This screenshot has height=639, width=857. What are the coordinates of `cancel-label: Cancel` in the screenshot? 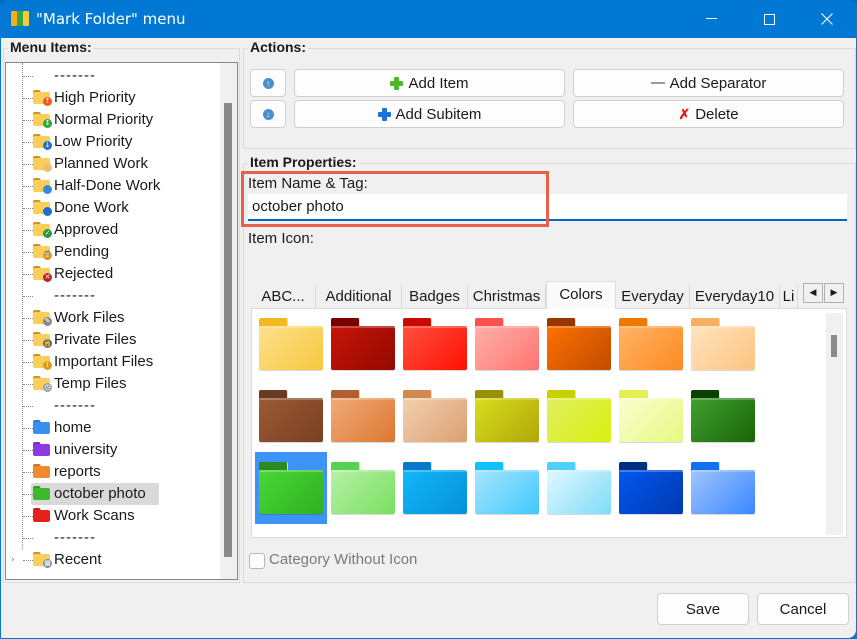 It's located at (803, 609).